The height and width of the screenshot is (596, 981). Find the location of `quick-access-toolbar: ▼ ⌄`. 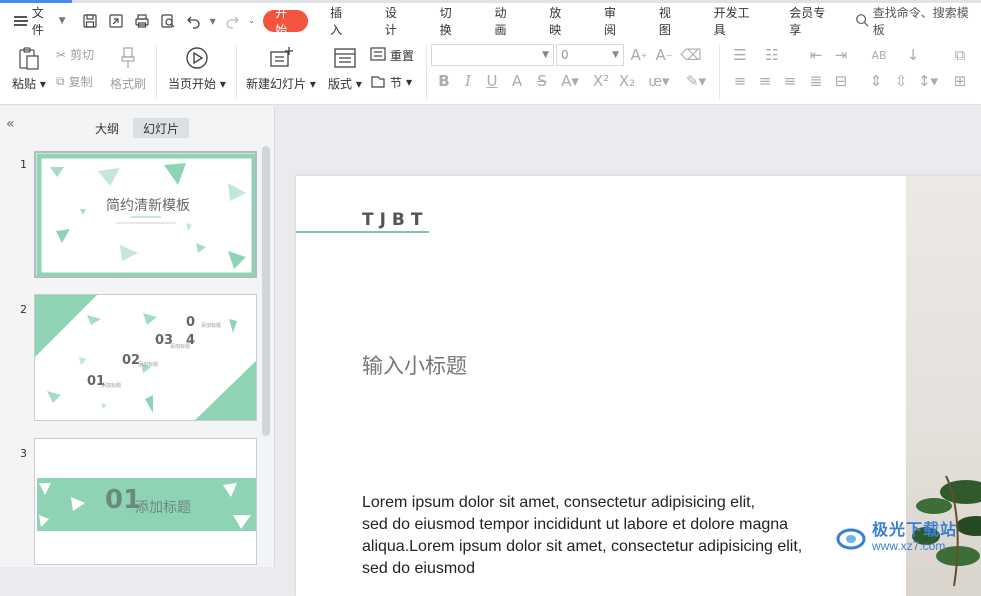

quick-access-toolbar: ▼ ⌄ is located at coordinates (165, 21).